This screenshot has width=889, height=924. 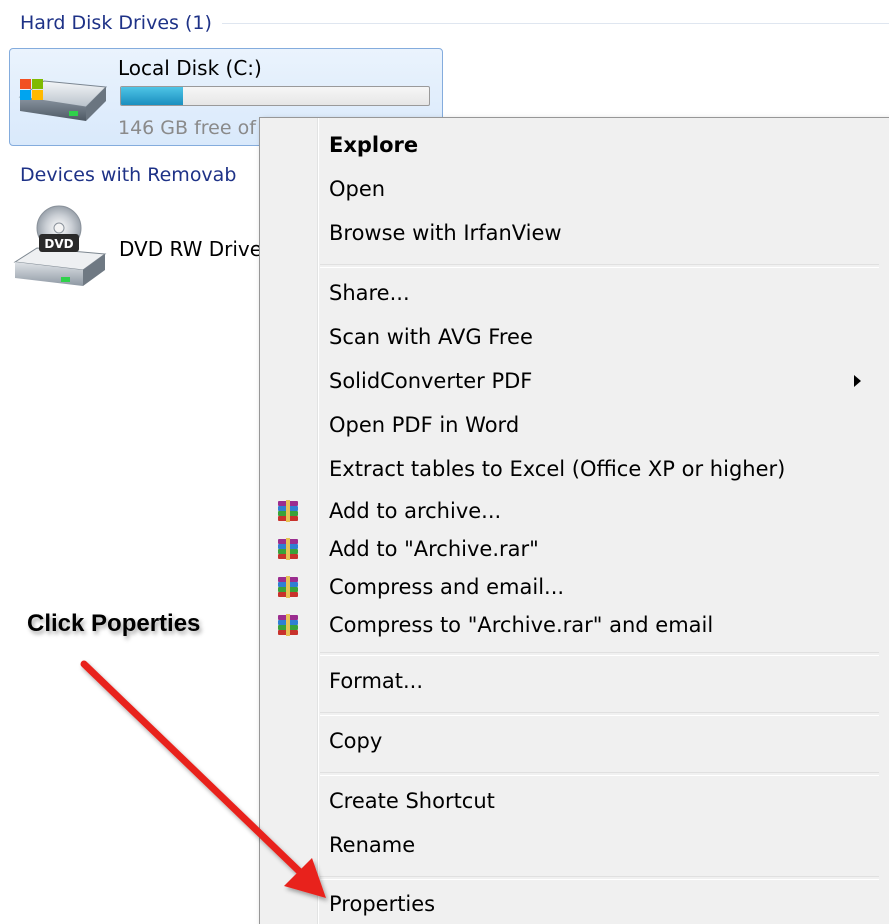 I want to click on menu-item-open-pdf-in-word: Open PDF in Word, so click(x=574, y=425).